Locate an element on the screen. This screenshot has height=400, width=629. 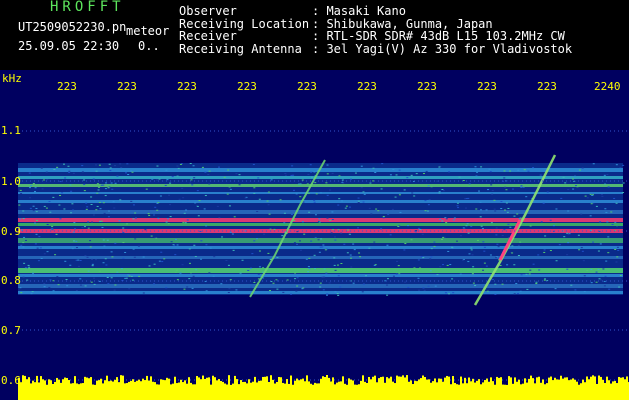
x-tick-6: 223 is located at coordinates (367, 86).